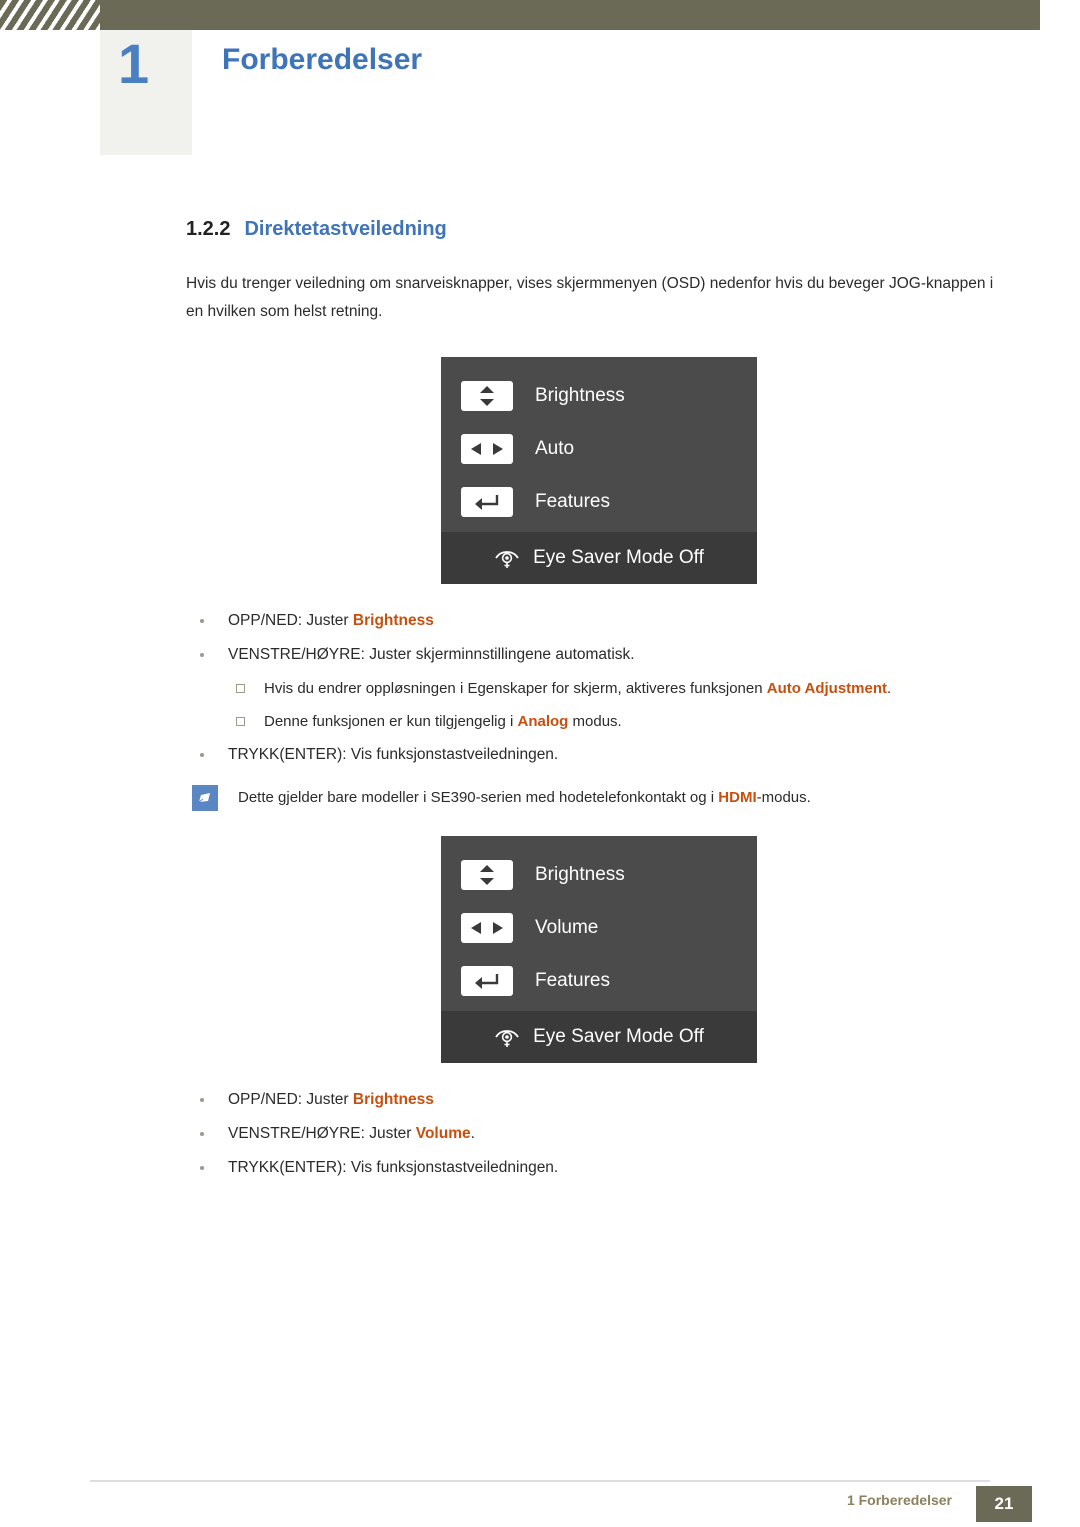 This screenshot has height=1527, width=1080. Describe the element at coordinates (540, 1481) in the screenshot. I see `footer-divider` at that location.